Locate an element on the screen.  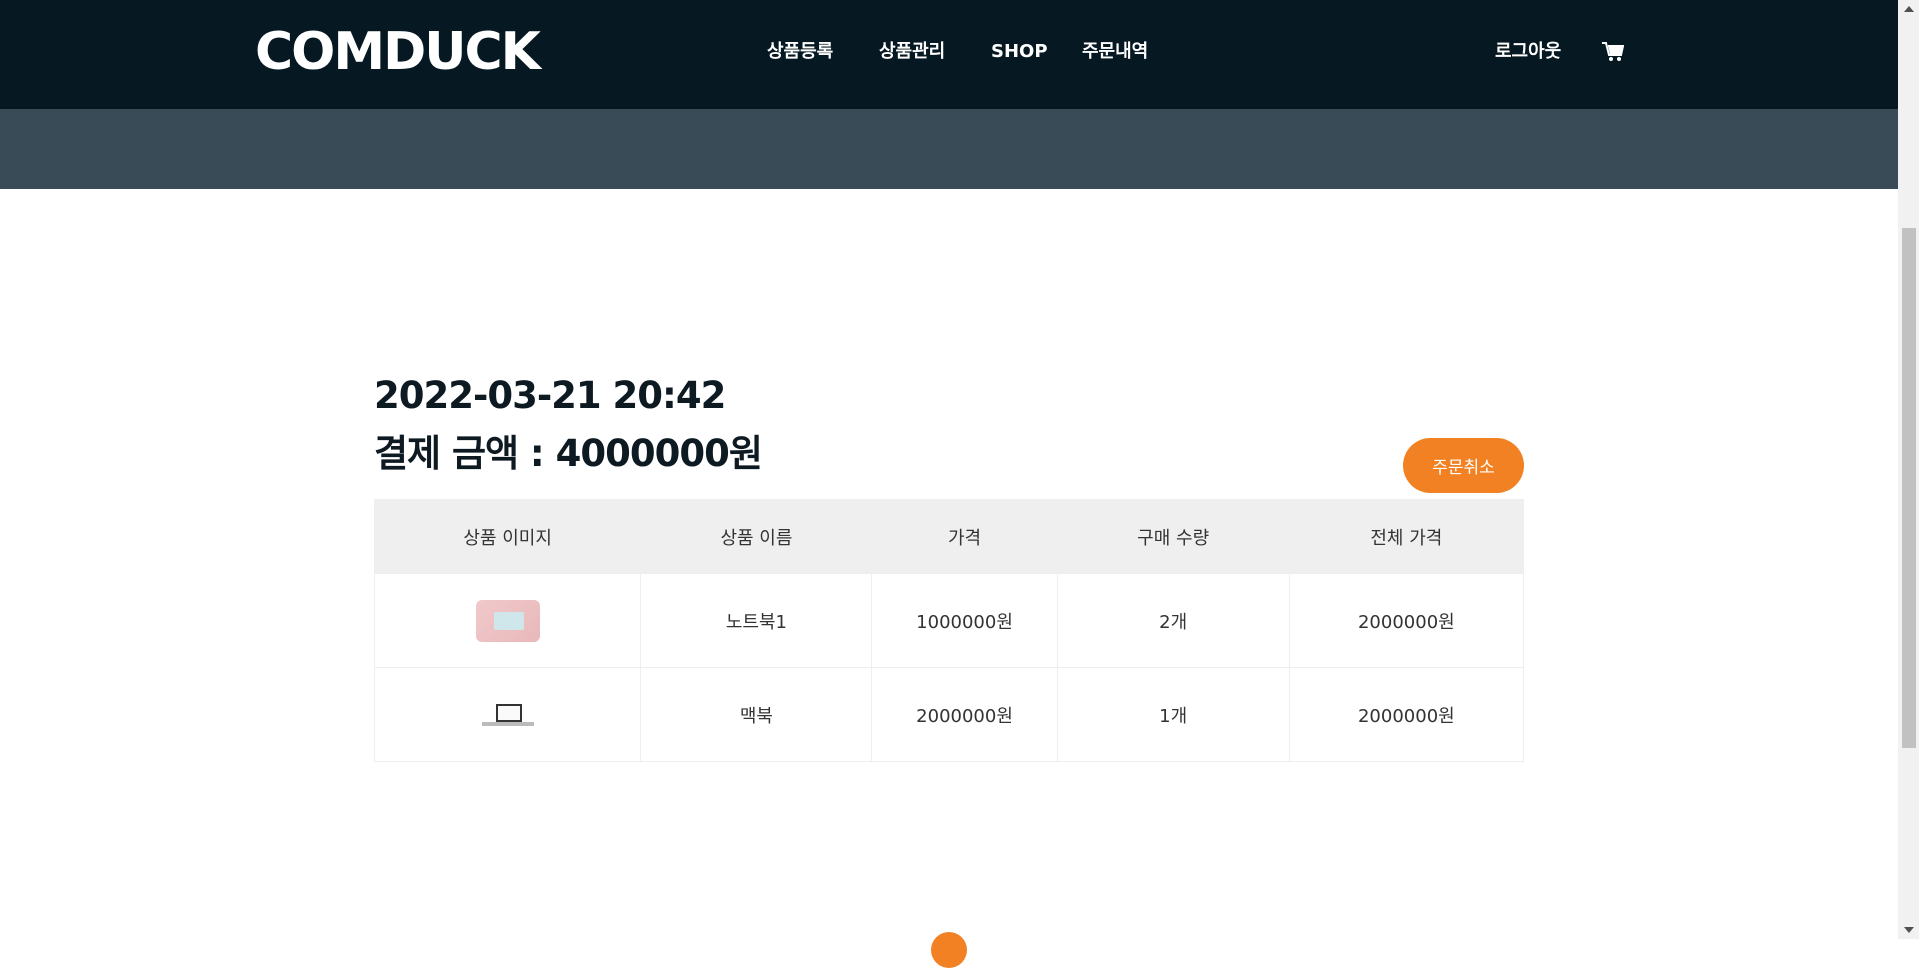
order-date: 2022-03-21 20:42 is located at coordinates (550, 395).